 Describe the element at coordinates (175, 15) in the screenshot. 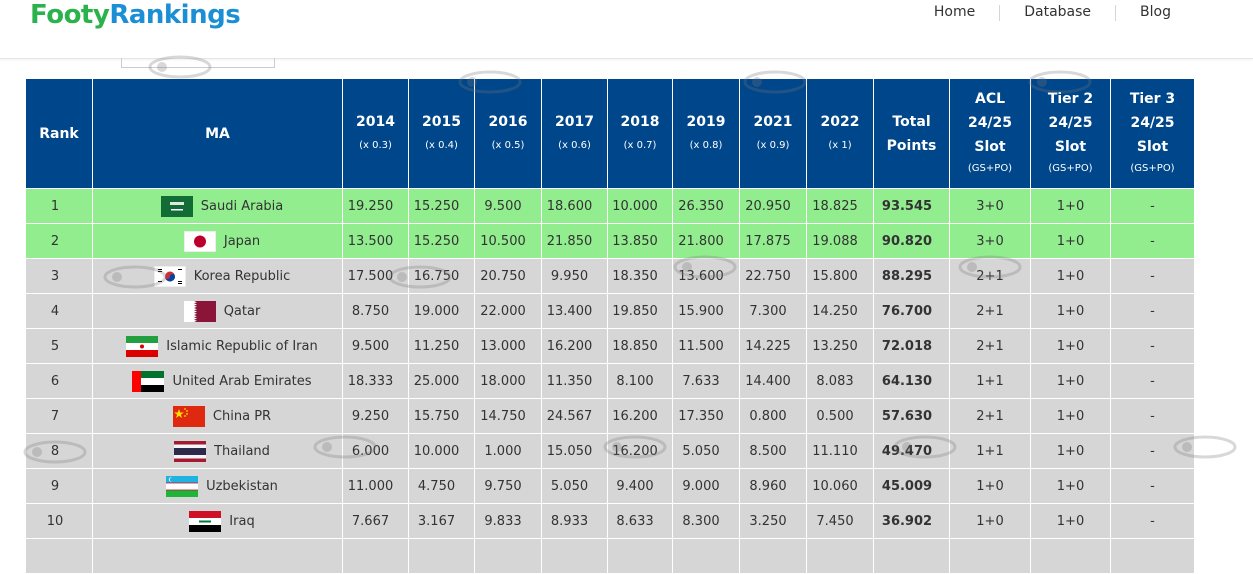

I see `logo-part-rankings: Rankings` at that location.